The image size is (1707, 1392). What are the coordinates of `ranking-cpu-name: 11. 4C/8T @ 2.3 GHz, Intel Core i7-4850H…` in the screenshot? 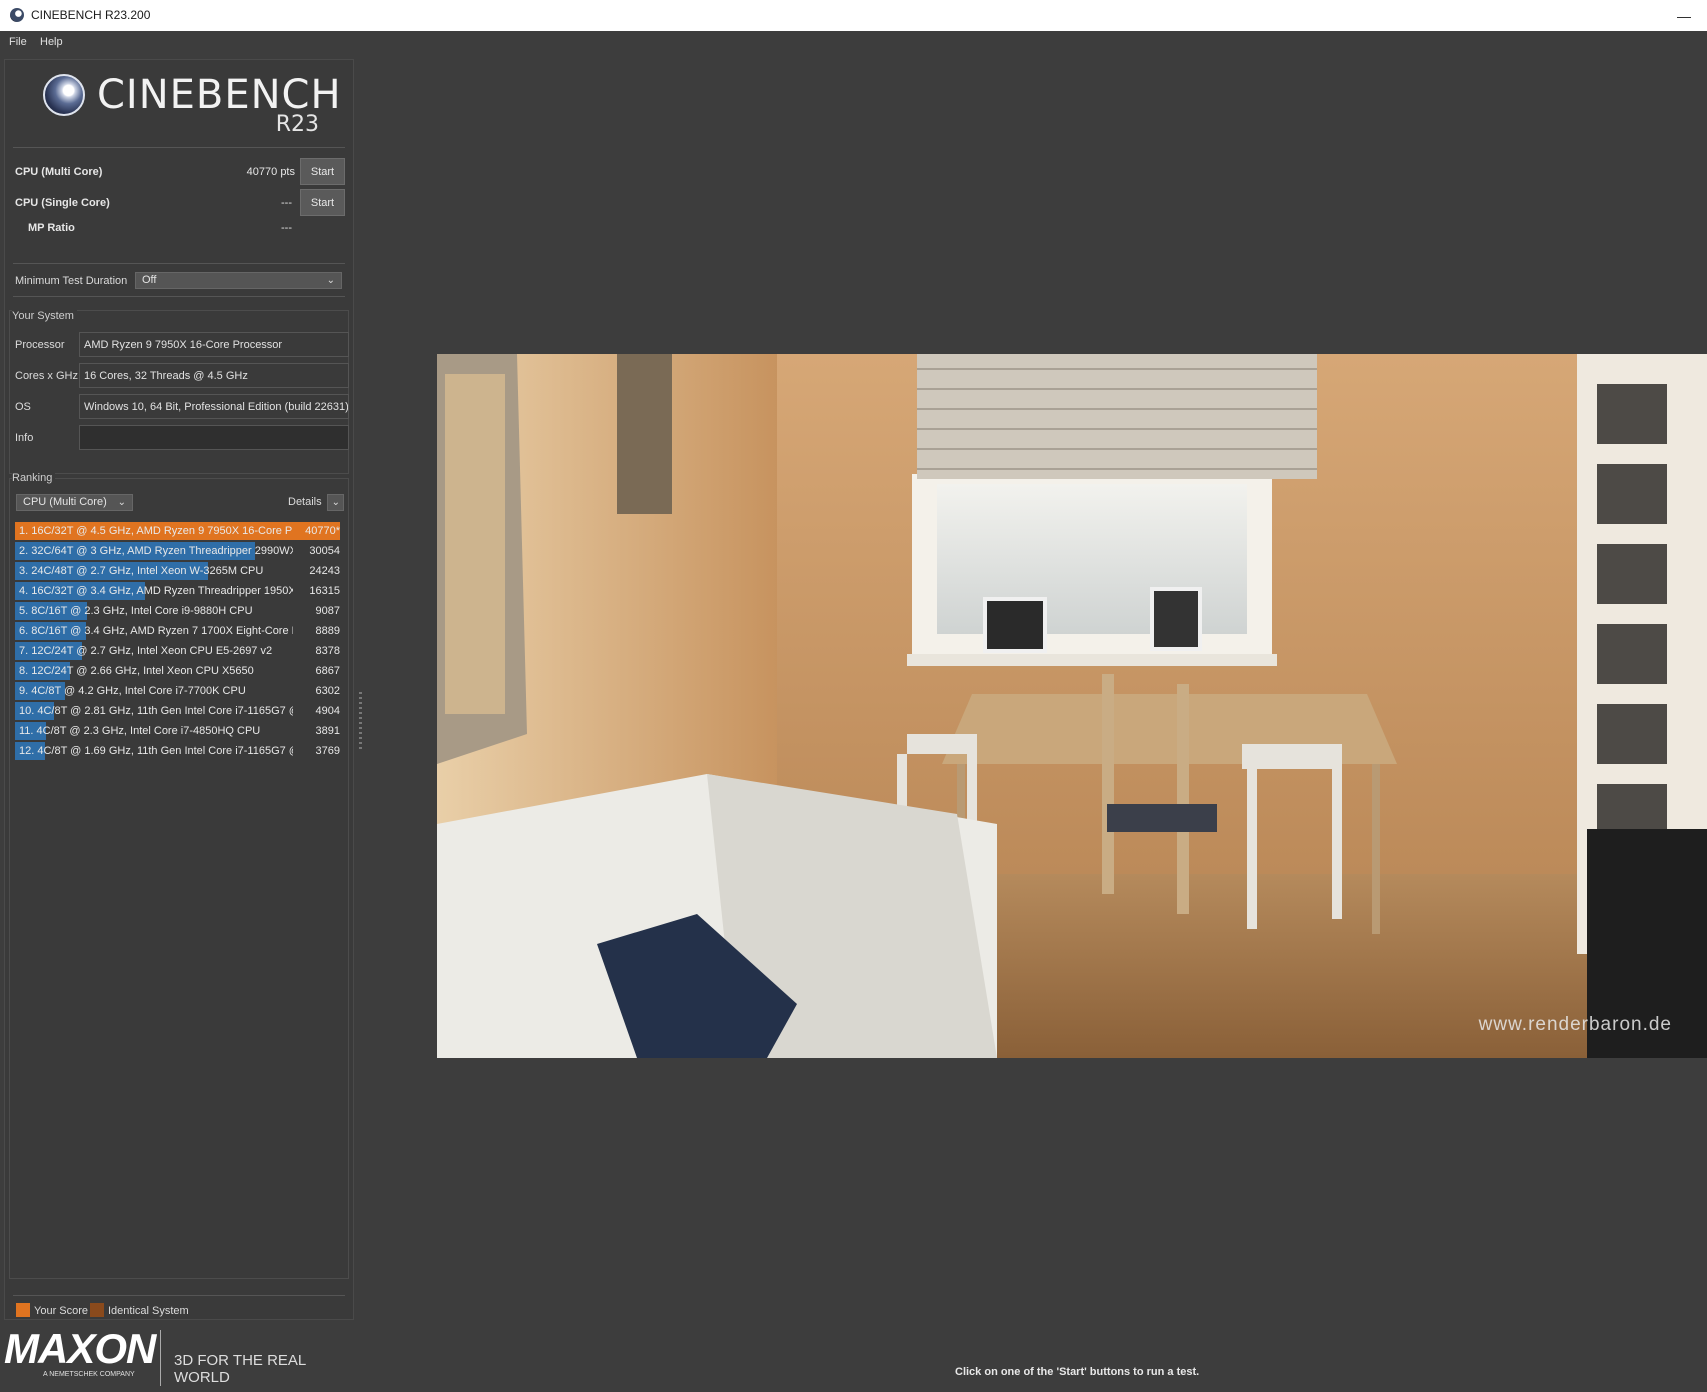 It's located at (140, 731).